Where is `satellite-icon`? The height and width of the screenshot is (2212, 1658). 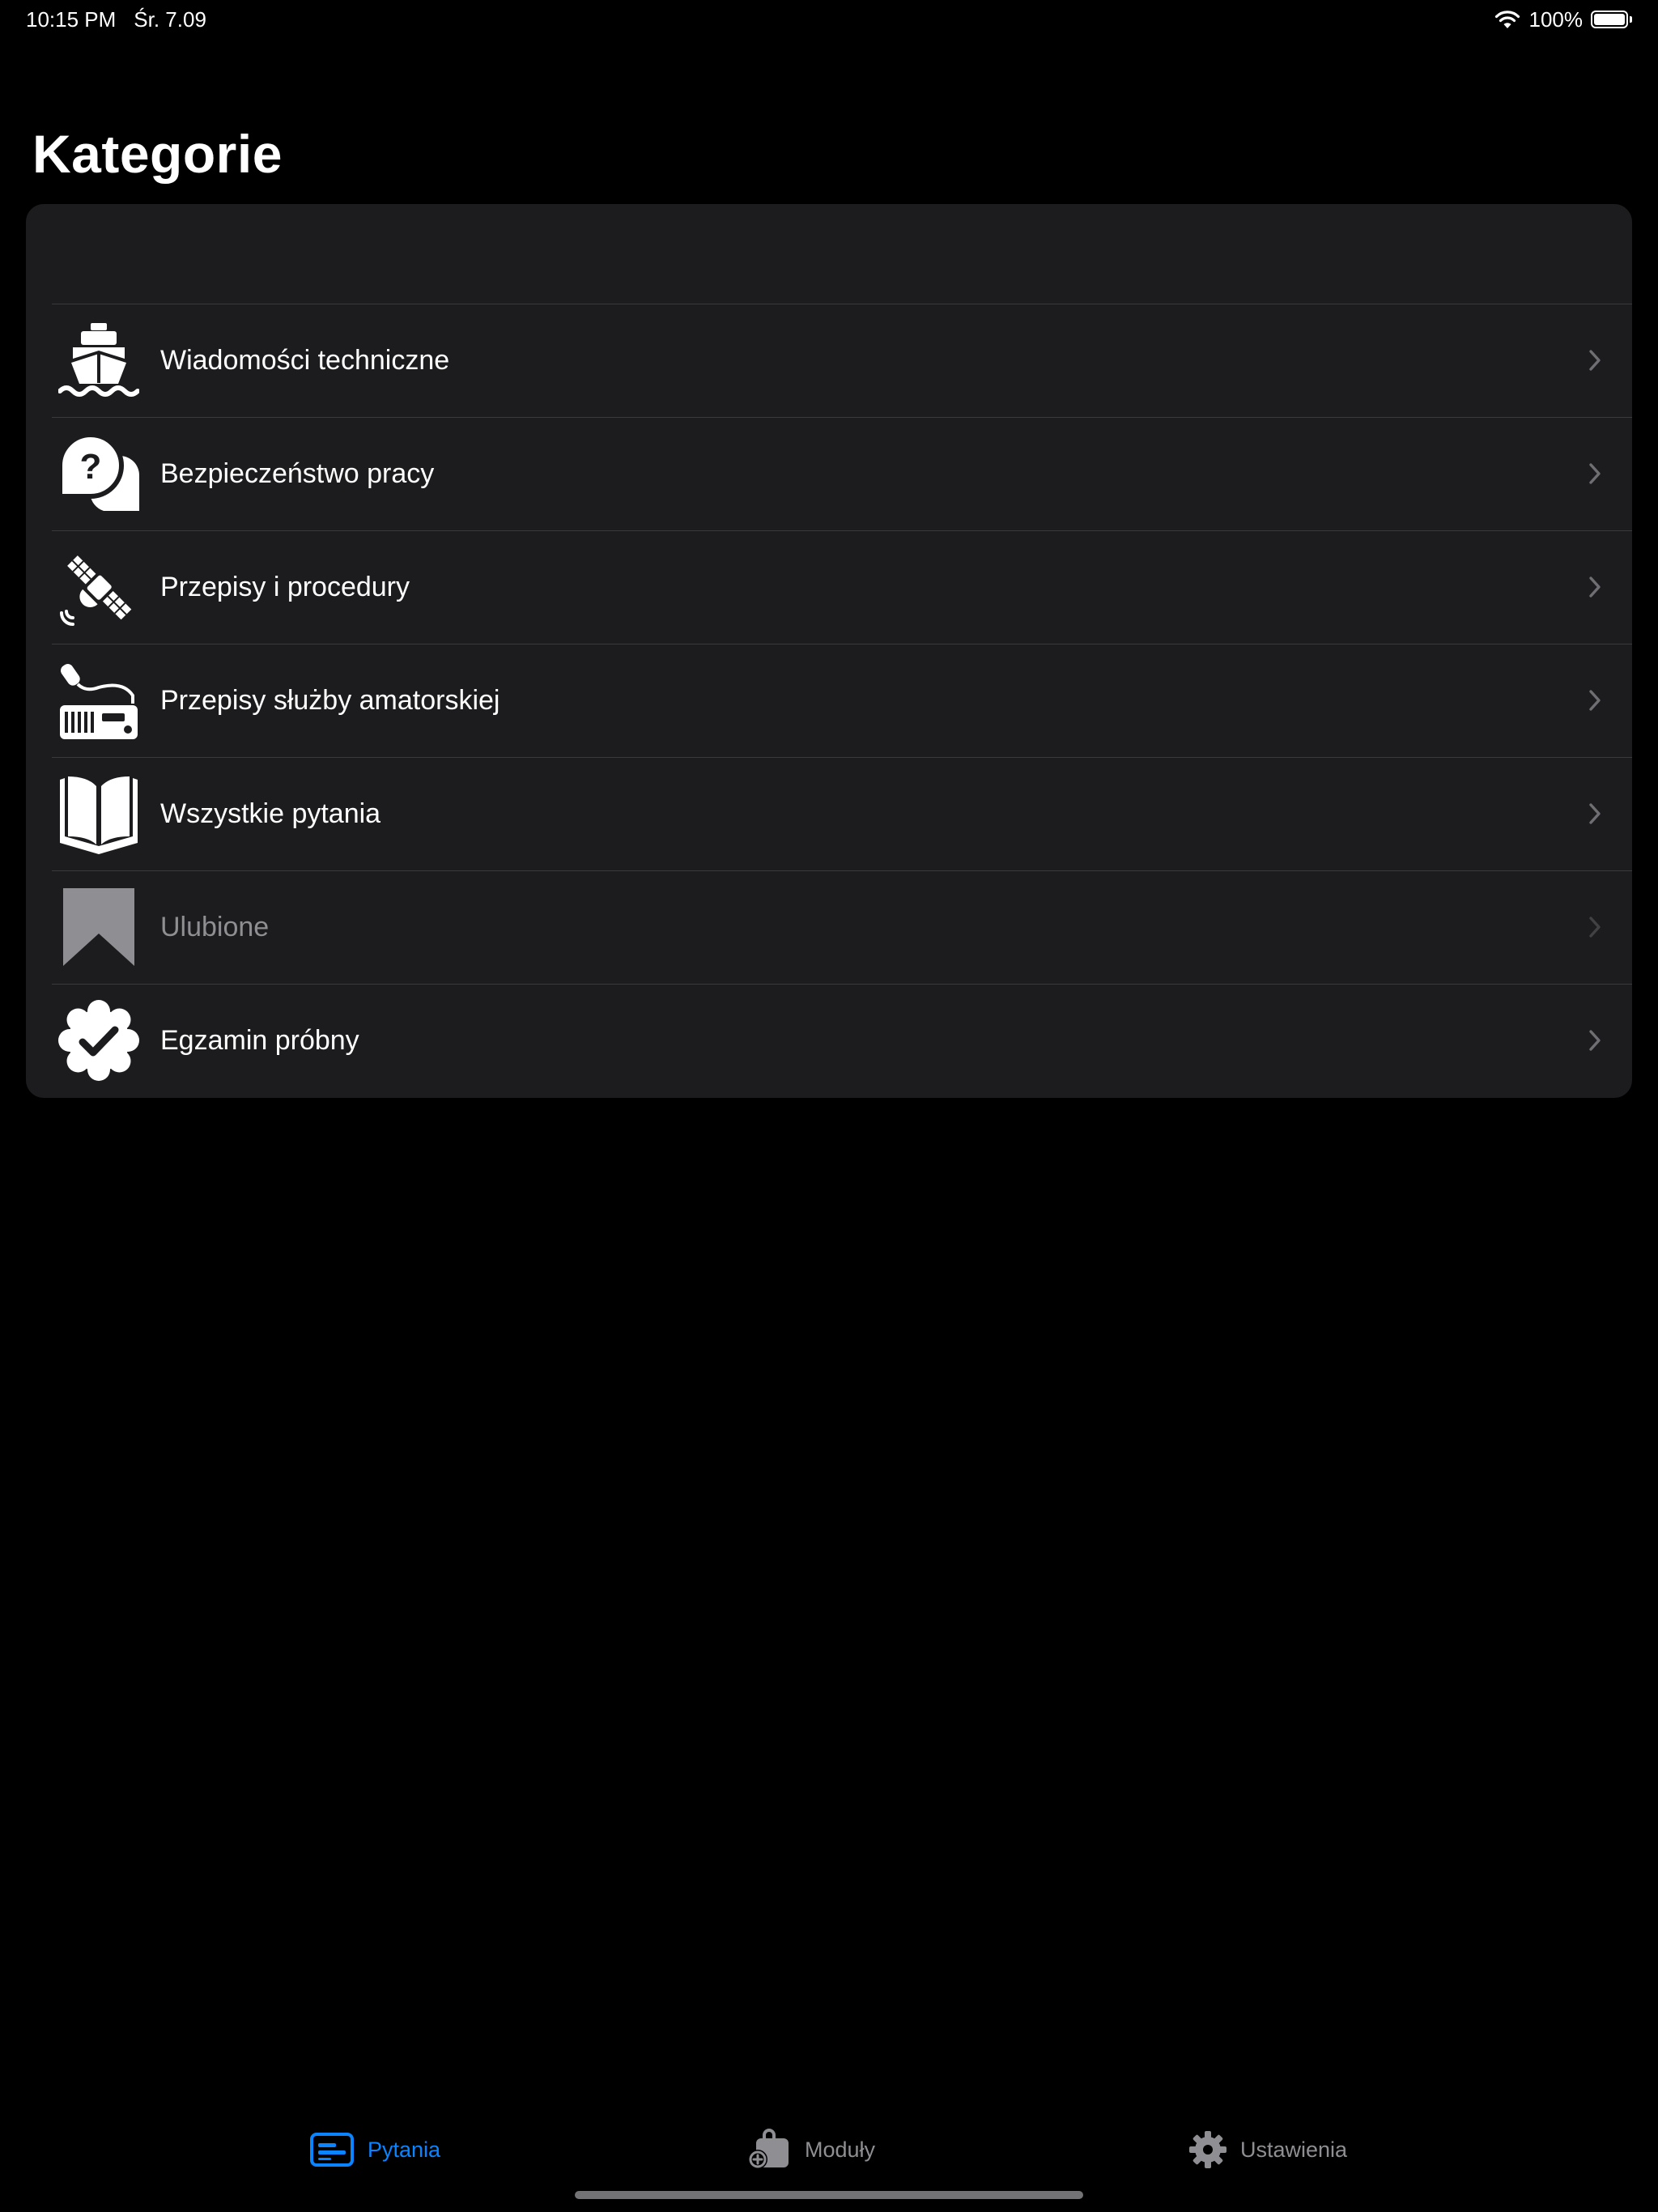
satellite-icon is located at coordinates (98, 587).